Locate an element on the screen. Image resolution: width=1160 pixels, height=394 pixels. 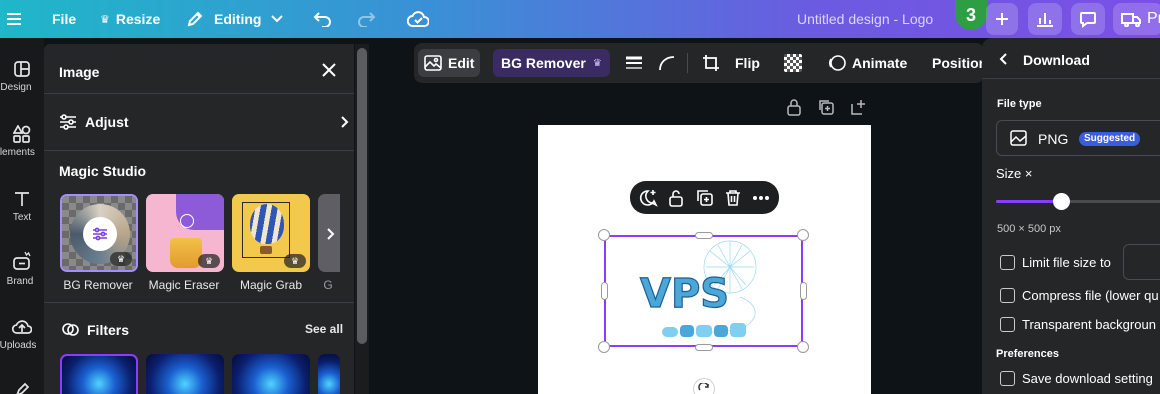
add-collaborator-button is located at coordinates (1002, 19).